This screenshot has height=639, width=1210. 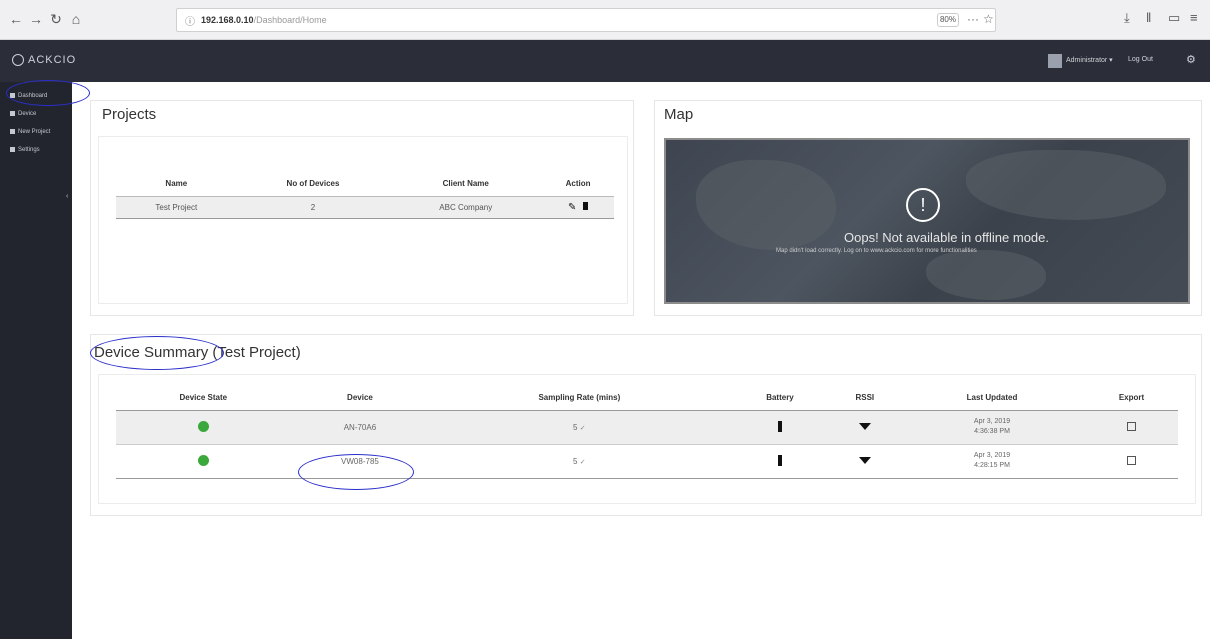 I want to click on map-title: Map, so click(x=679, y=114).